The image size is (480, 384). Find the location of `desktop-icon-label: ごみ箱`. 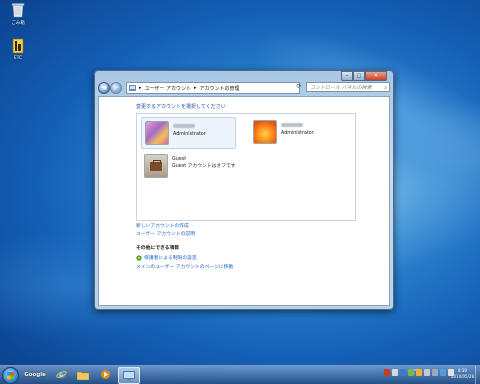

desktop-icon-label: ごみ箱 is located at coordinates (18, 23).